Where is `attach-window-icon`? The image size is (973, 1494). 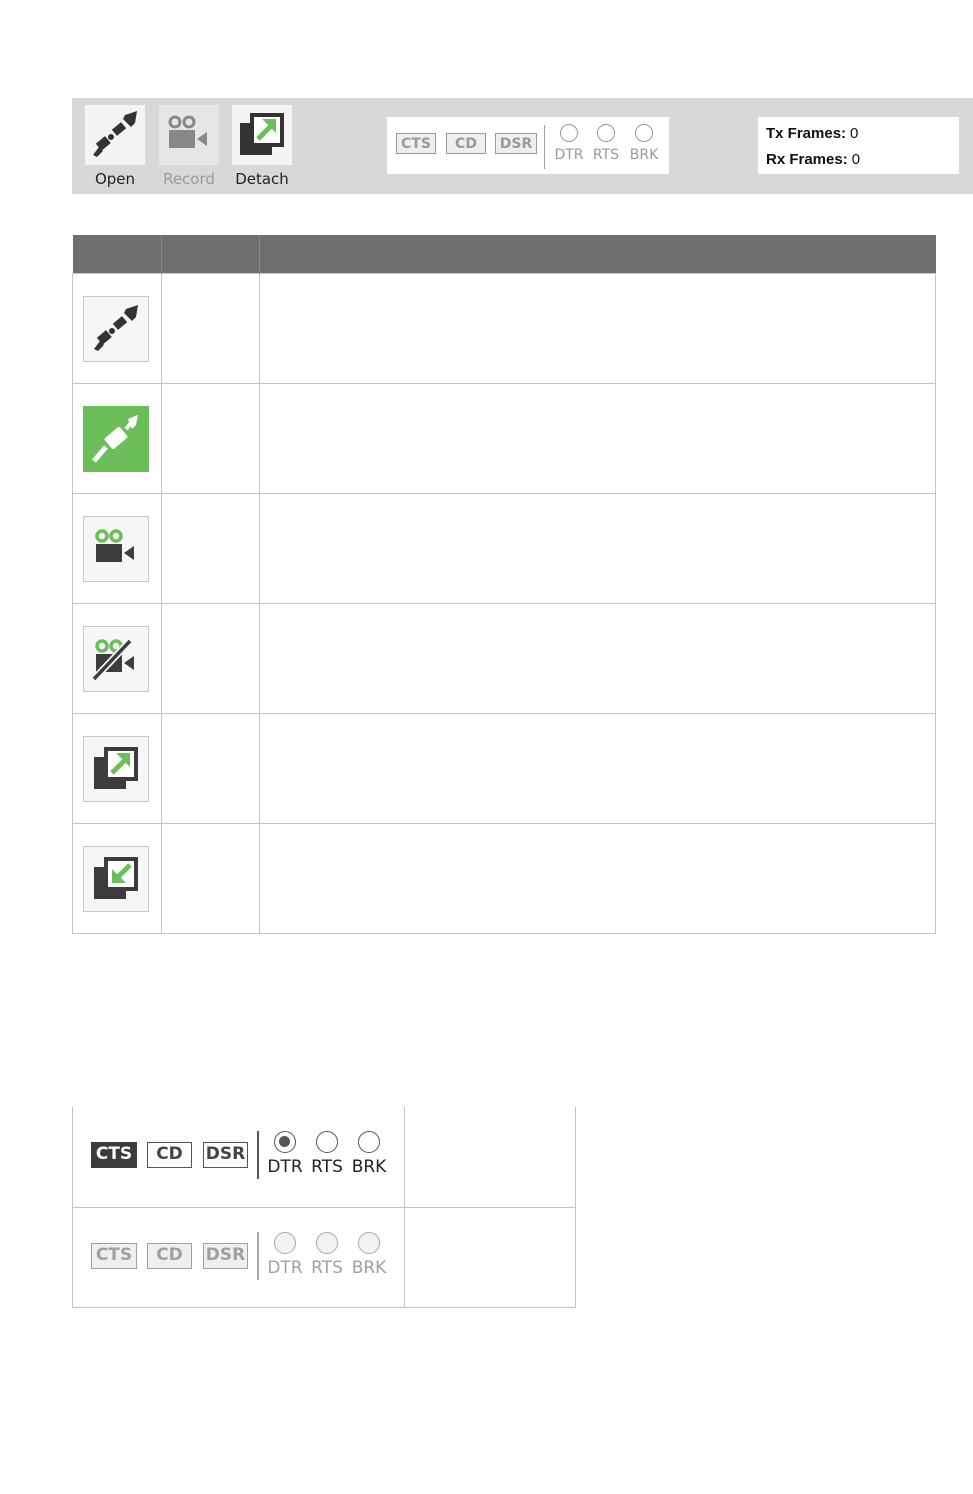 attach-window-icon is located at coordinates (116, 877).